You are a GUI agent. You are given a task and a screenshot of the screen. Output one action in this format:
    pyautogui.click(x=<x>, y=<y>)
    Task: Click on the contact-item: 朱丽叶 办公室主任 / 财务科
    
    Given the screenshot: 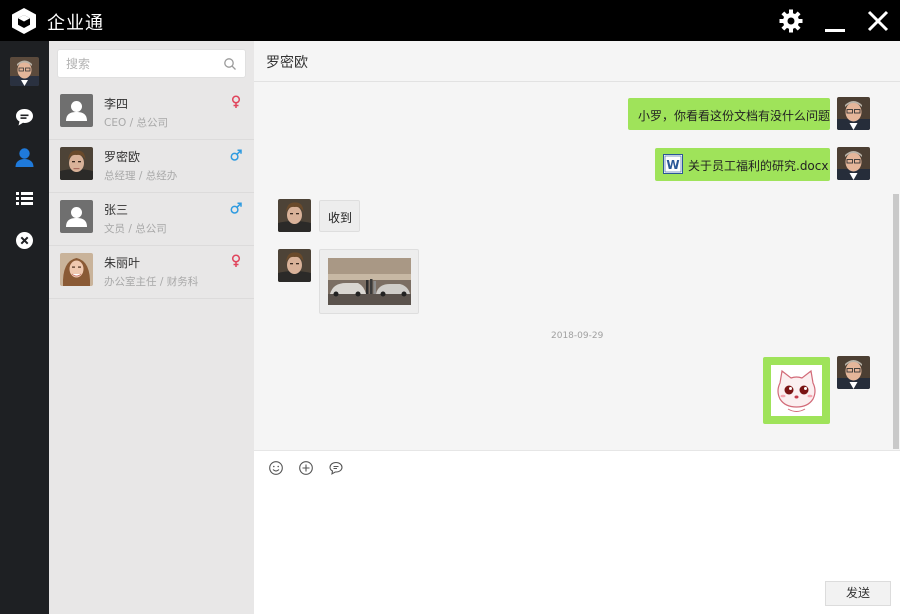 What is the action you would take?
    pyautogui.click(x=151, y=272)
    